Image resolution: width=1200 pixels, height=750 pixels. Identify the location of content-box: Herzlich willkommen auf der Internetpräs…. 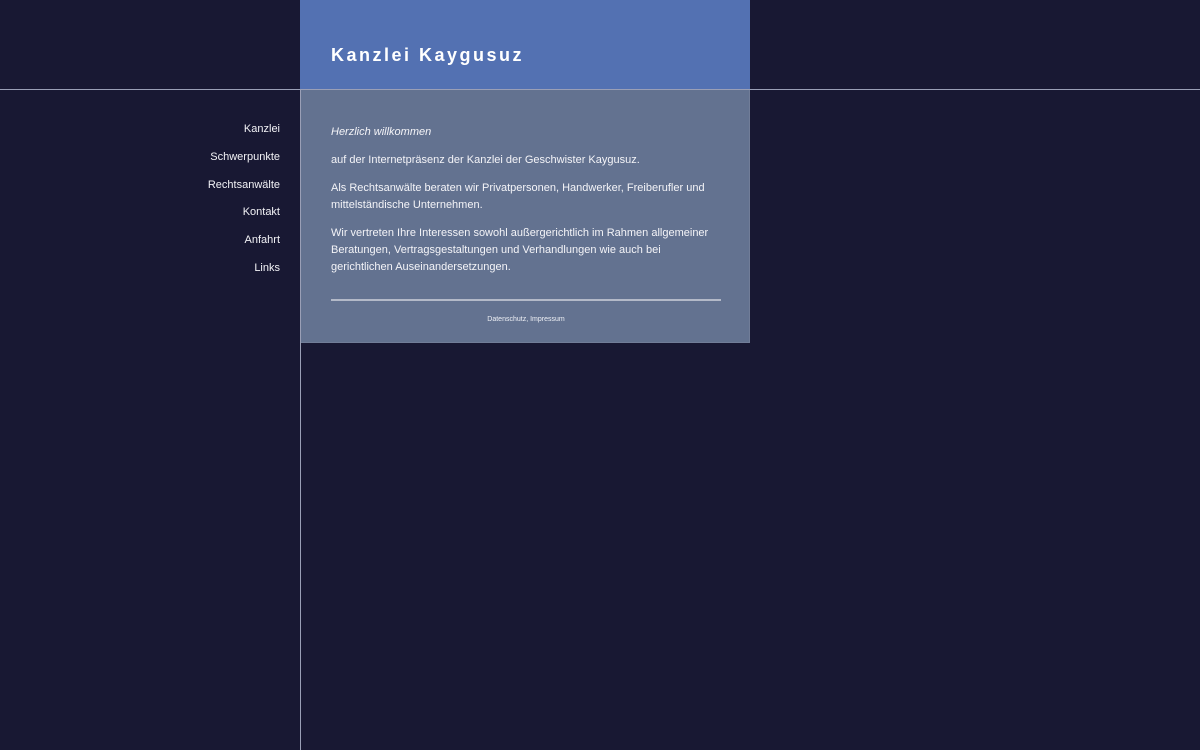
(525, 216).